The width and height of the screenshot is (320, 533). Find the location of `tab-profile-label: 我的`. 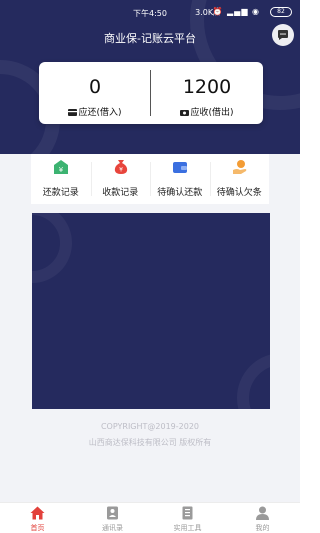

tab-profile-label: 我的 is located at coordinates (262, 528).